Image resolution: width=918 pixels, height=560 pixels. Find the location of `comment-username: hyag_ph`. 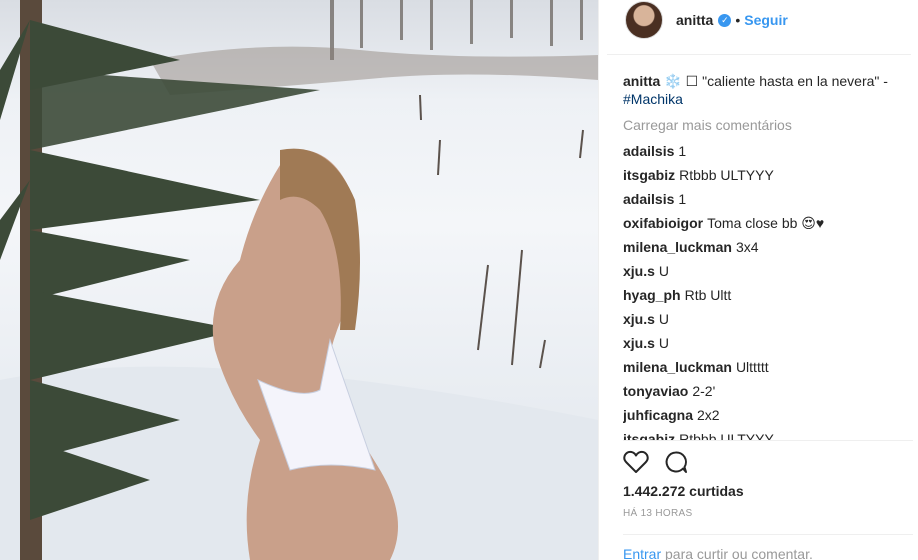

comment-username: hyag_ph is located at coordinates (652, 295).